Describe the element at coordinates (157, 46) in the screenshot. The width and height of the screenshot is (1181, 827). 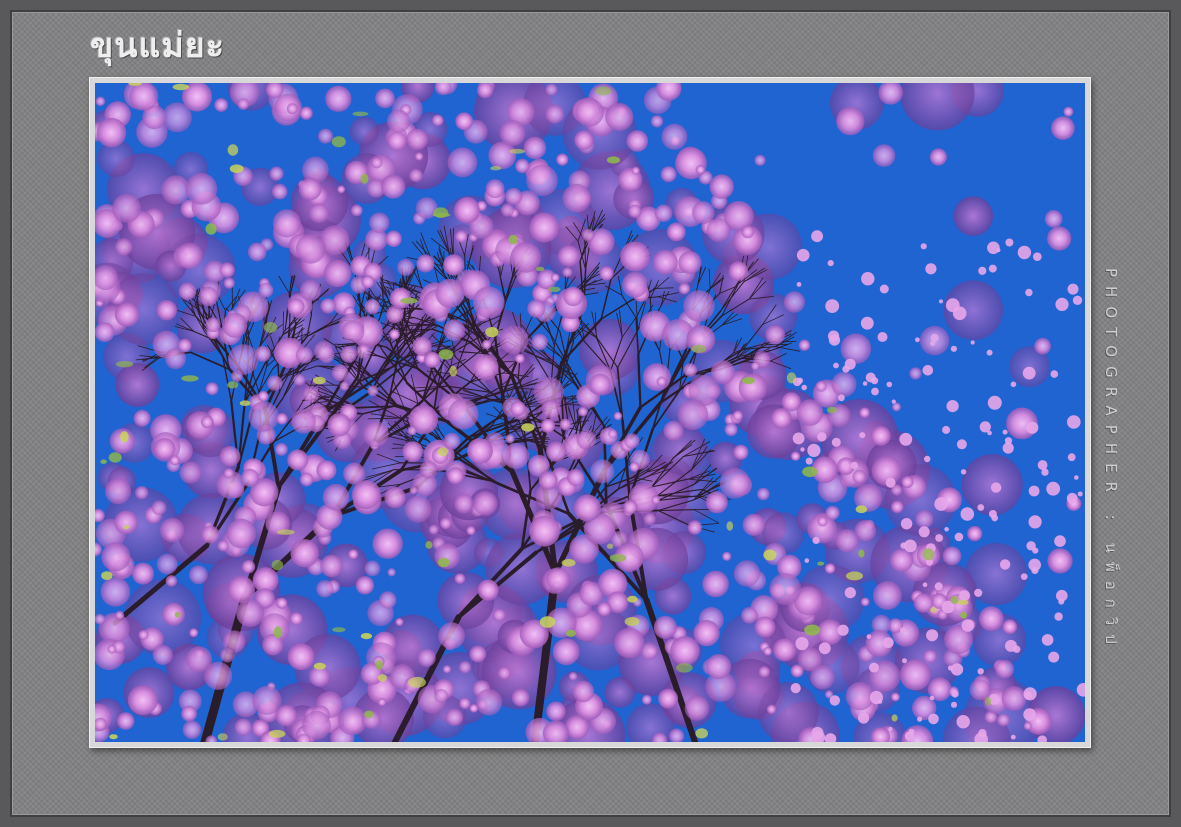
I see `page-title: ขุนแม่ยะ` at that location.